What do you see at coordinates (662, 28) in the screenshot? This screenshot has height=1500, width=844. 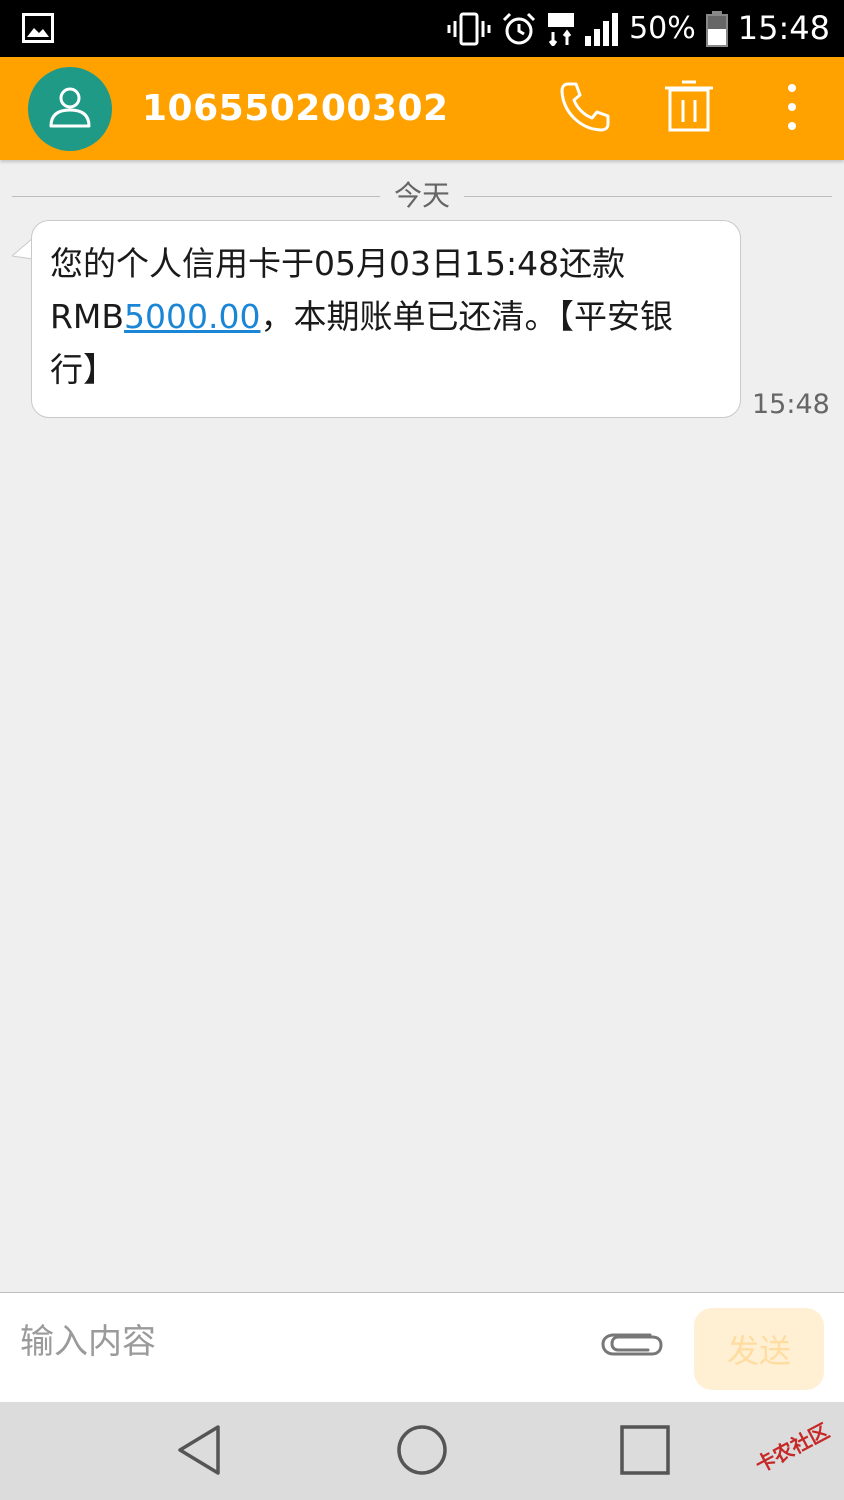 I see `battery-percent: 50%` at bounding box center [662, 28].